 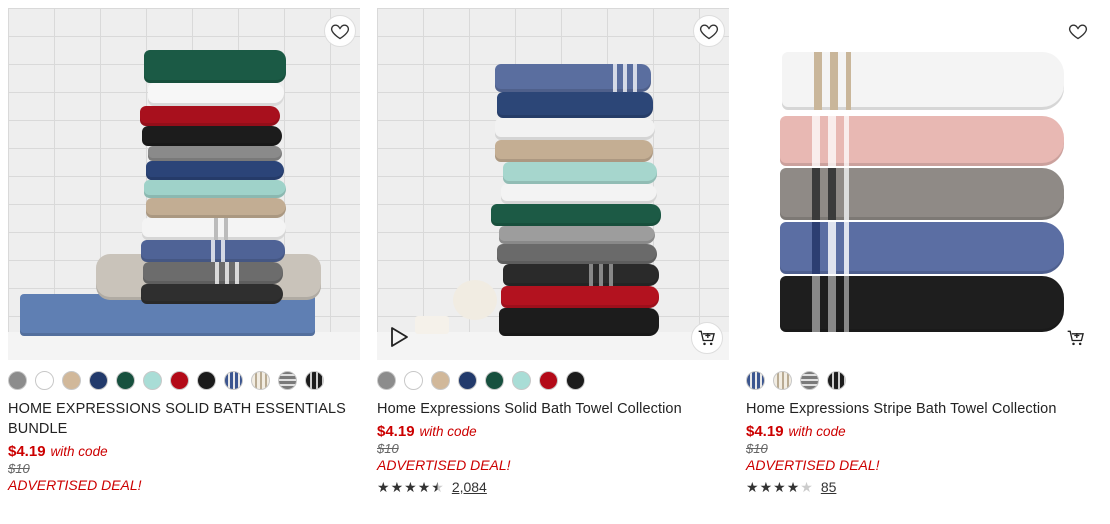 I want to click on rating-row: ★ ★ ★ ★ ★ 85, so click(x=922, y=487).